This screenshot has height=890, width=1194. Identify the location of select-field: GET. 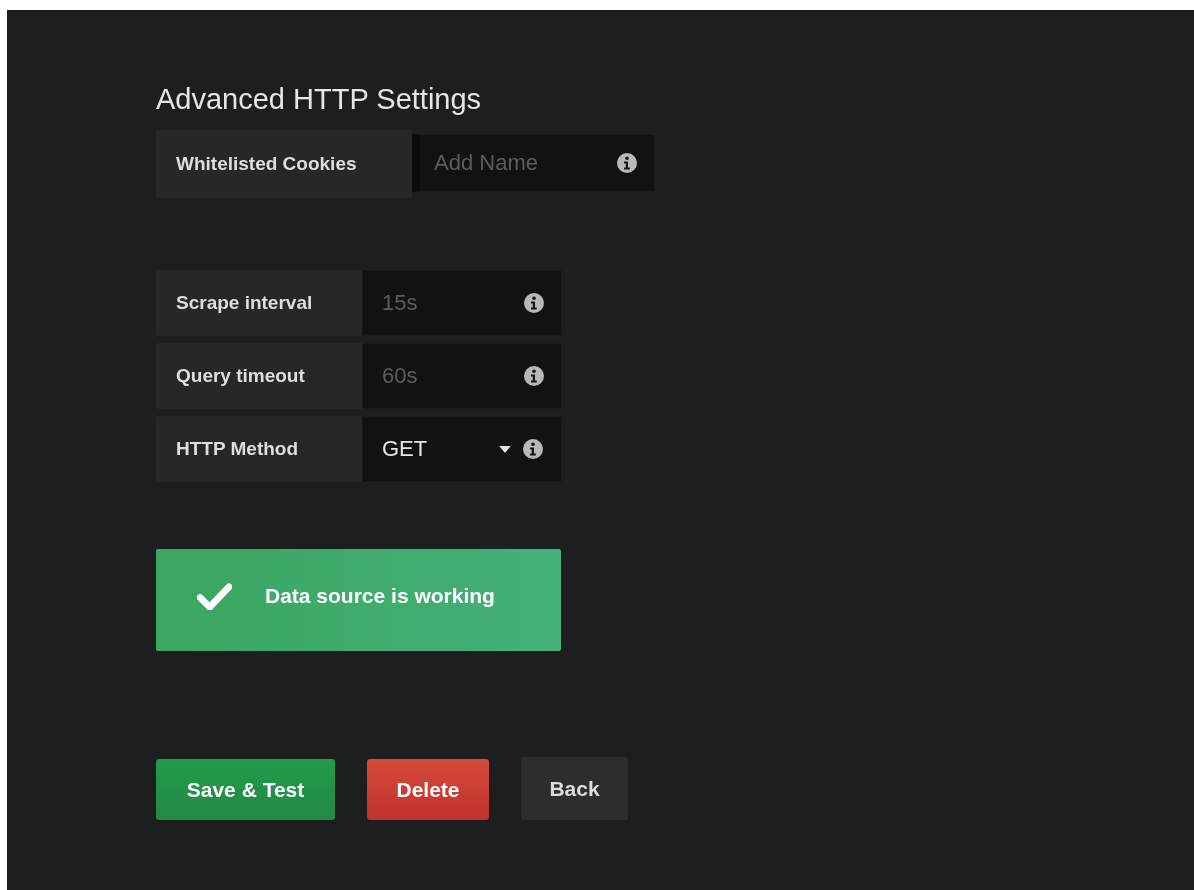
(462, 449).